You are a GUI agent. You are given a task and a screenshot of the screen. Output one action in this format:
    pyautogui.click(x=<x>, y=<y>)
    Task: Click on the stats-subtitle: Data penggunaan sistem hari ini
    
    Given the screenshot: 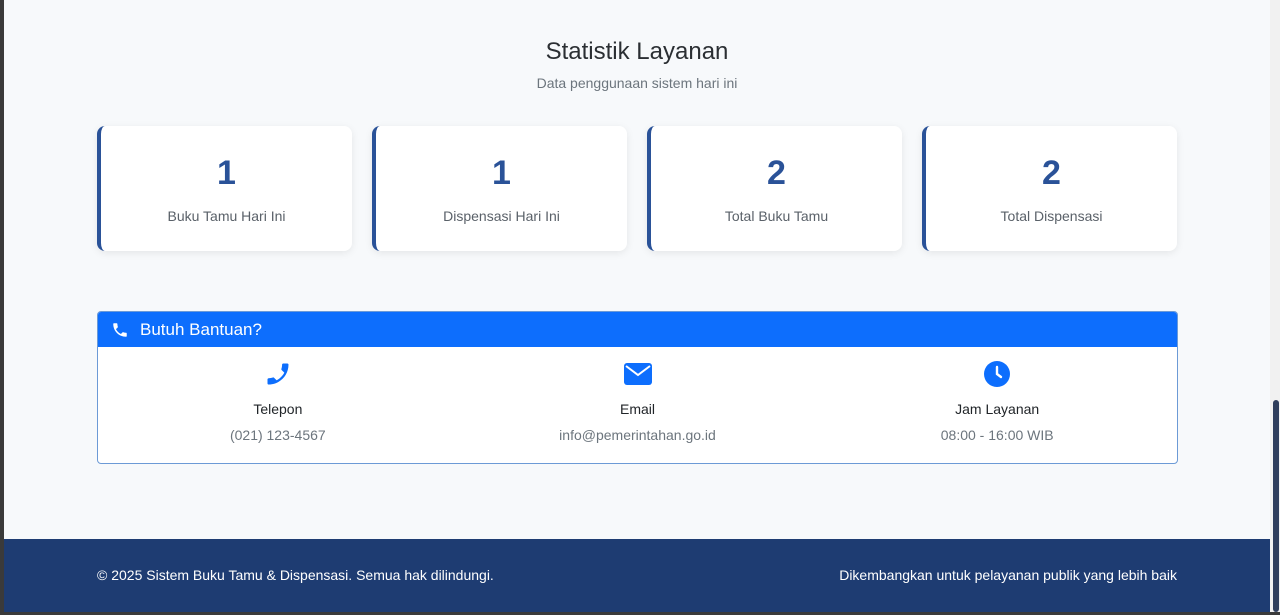 What is the action you would take?
    pyautogui.click(x=637, y=83)
    